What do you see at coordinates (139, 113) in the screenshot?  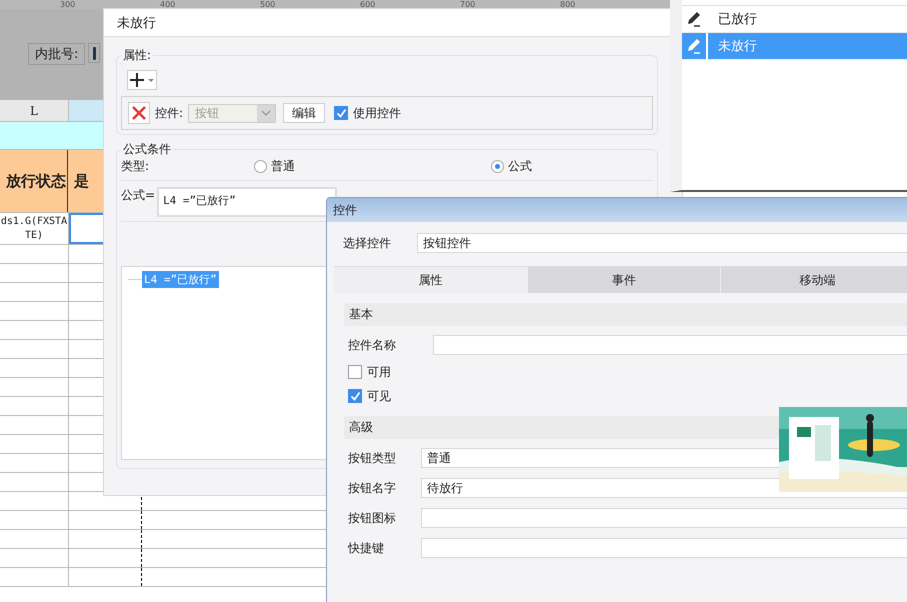 I see `delete-button` at bounding box center [139, 113].